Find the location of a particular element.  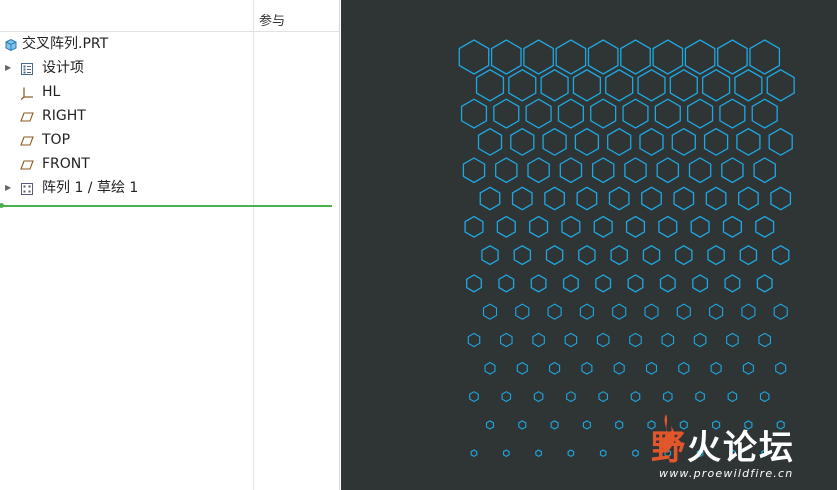

tree-item-label: 阵列 1 / 草绘 1 is located at coordinates (90, 188).